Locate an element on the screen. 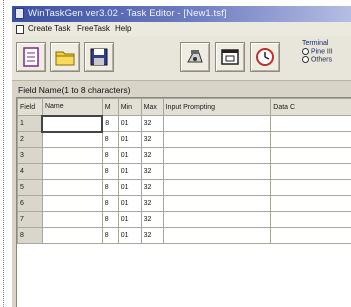 This screenshot has width=351, height=307. table-row: 8 8 01 32 is located at coordinates (184, 235).